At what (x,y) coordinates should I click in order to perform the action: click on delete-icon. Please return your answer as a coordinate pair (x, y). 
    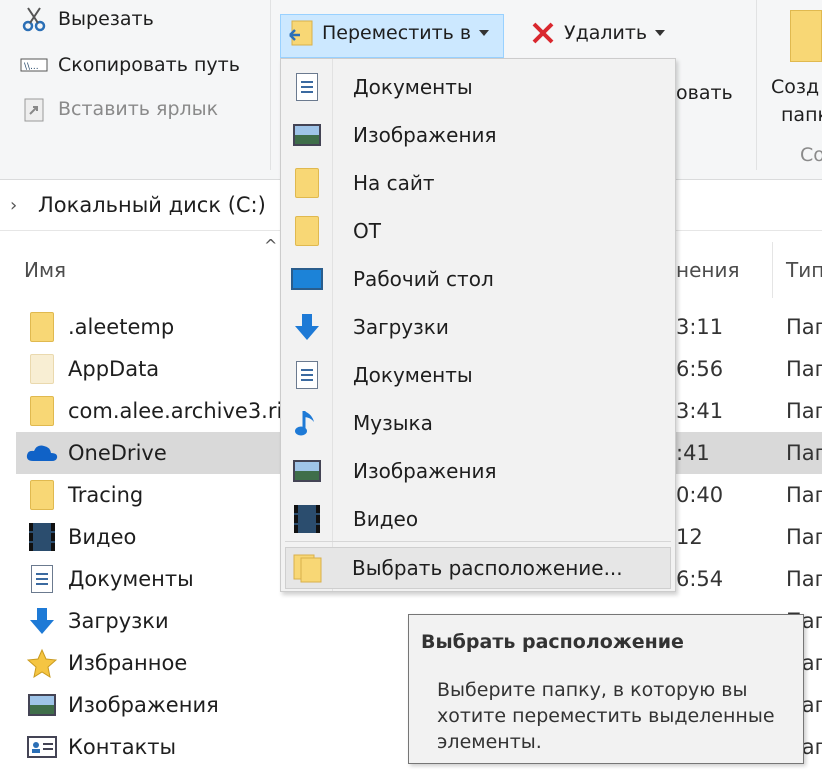
    Looking at the image, I should click on (543, 33).